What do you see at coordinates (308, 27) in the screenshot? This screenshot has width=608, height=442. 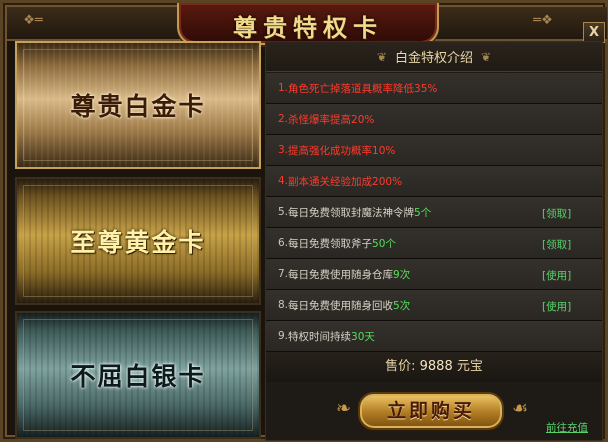 I see `window-title: 尊贵特权卡` at bounding box center [308, 27].